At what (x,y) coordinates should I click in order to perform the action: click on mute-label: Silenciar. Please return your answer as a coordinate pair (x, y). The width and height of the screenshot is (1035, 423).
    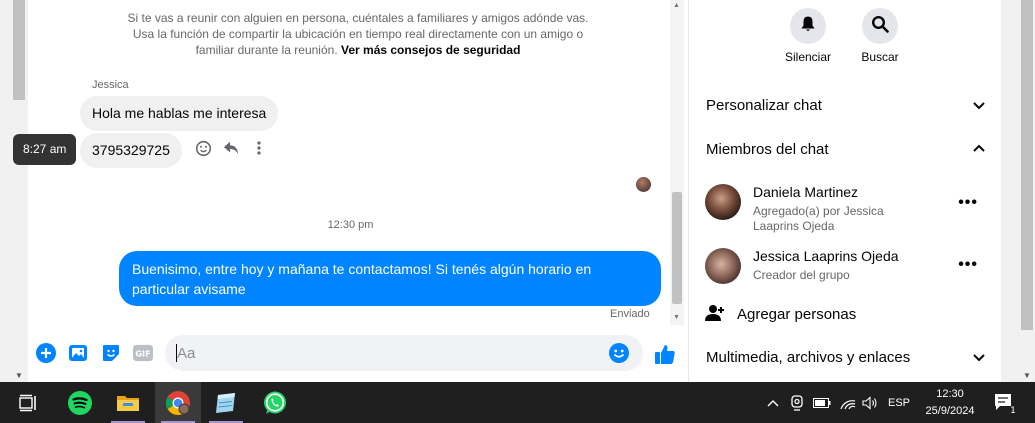
    Looking at the image, I should click on (808, 57).